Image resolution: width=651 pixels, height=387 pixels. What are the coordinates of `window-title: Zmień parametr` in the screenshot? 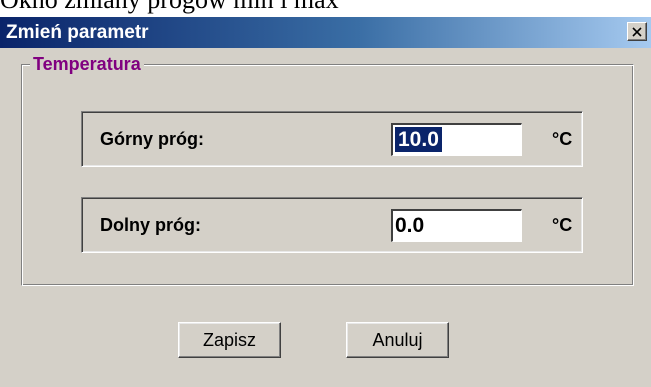 It's located at (77, 32).